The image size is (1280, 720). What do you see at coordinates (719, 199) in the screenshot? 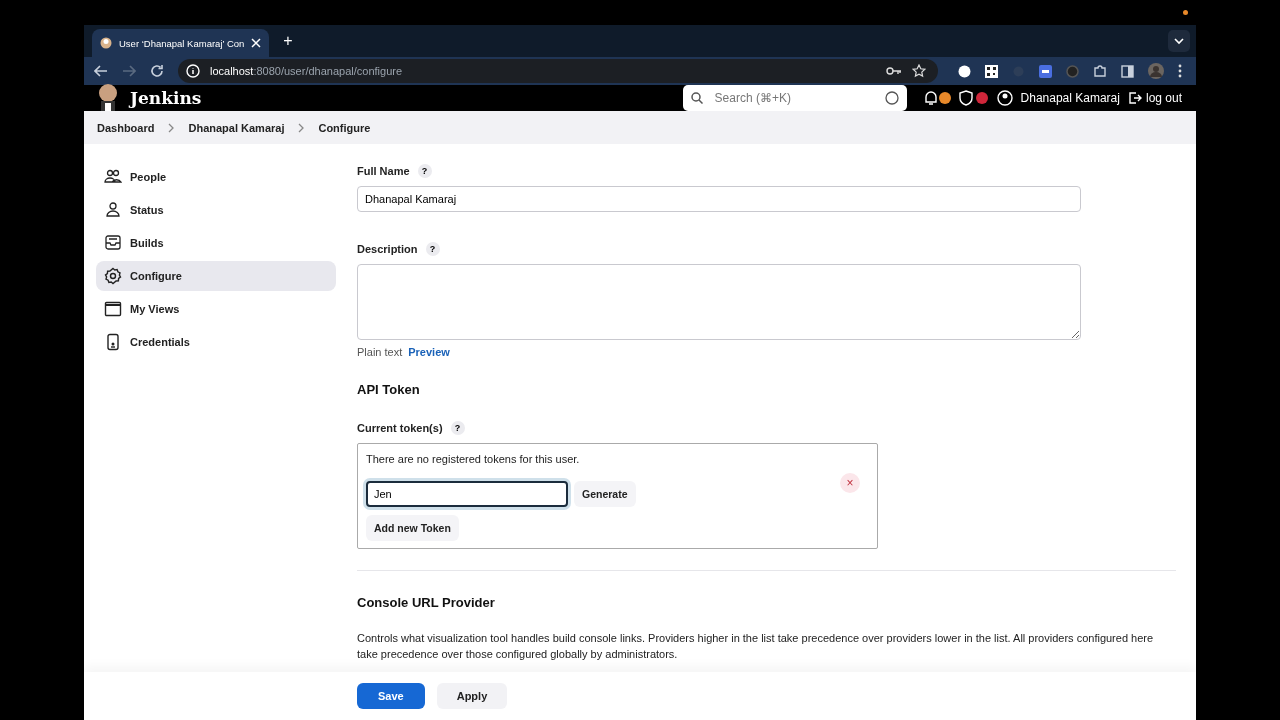
I see `text-field: Dhanapal Kamaraj` at bounding box center [719, 199].